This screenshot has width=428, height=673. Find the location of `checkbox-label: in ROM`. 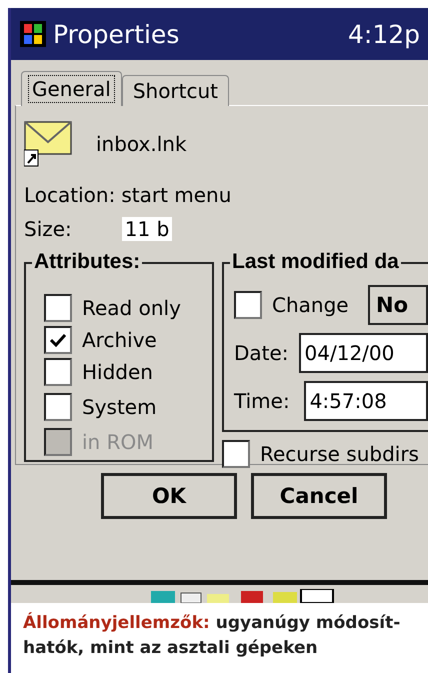

checkbox-label: in ROM is located at coordinates (118, 442).